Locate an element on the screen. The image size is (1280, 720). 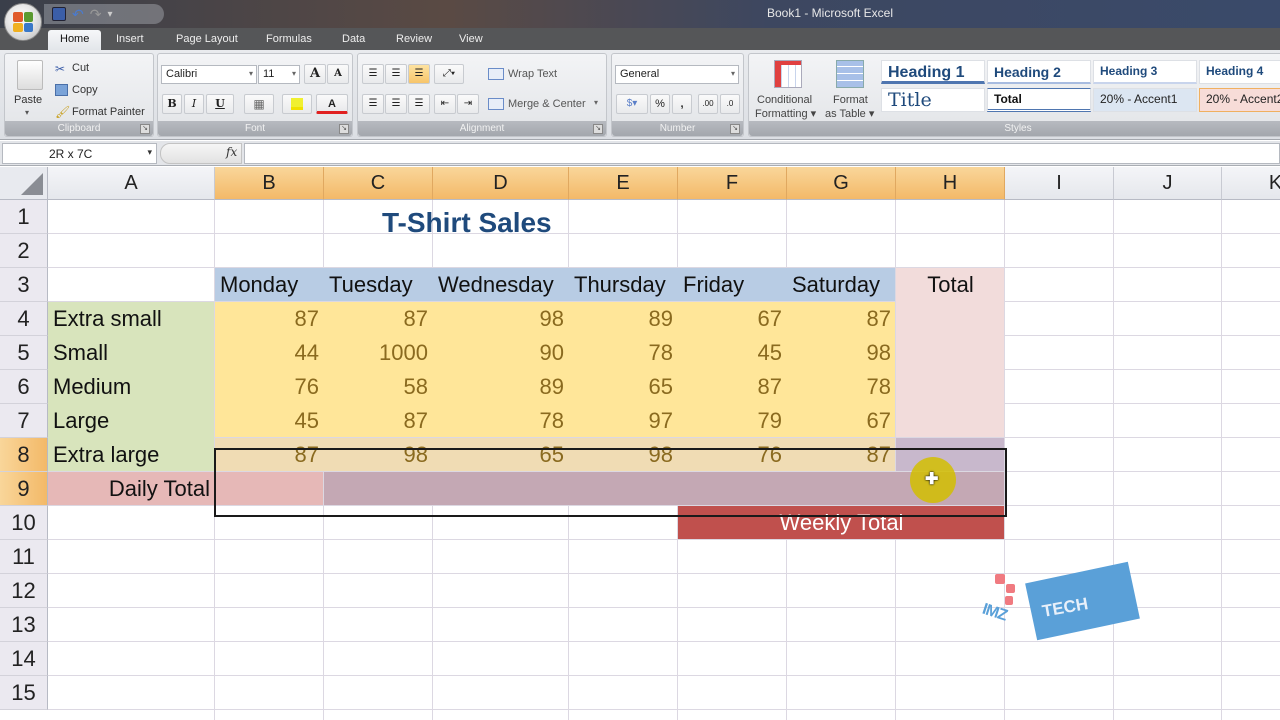
font-size-select: 11 ▾ is located at coordinates (279, 74).